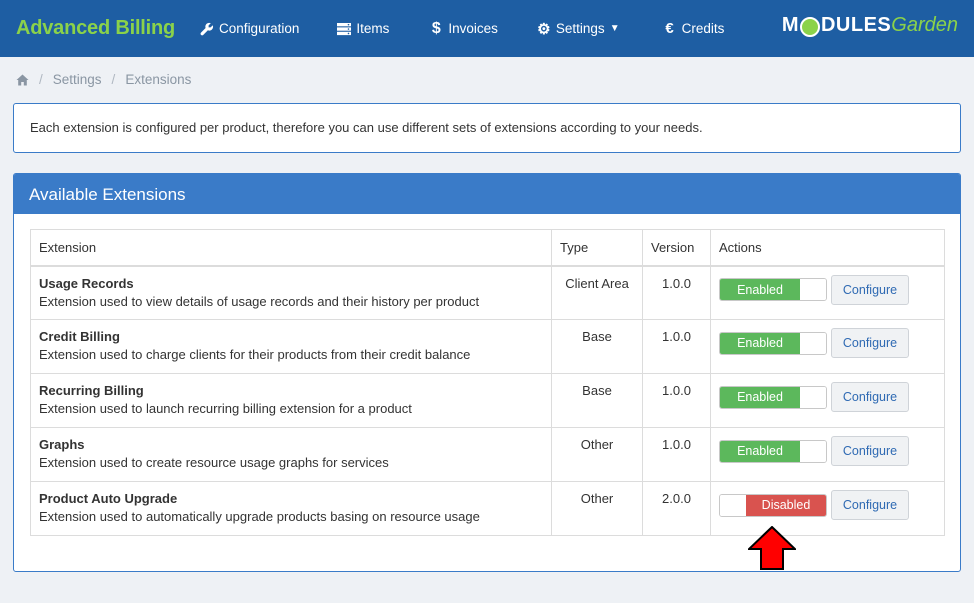  What do you see at coordinates (676, 508) in the screenshot?
I see `extension-version: 2.0.0` at bounding box center [676, 508].